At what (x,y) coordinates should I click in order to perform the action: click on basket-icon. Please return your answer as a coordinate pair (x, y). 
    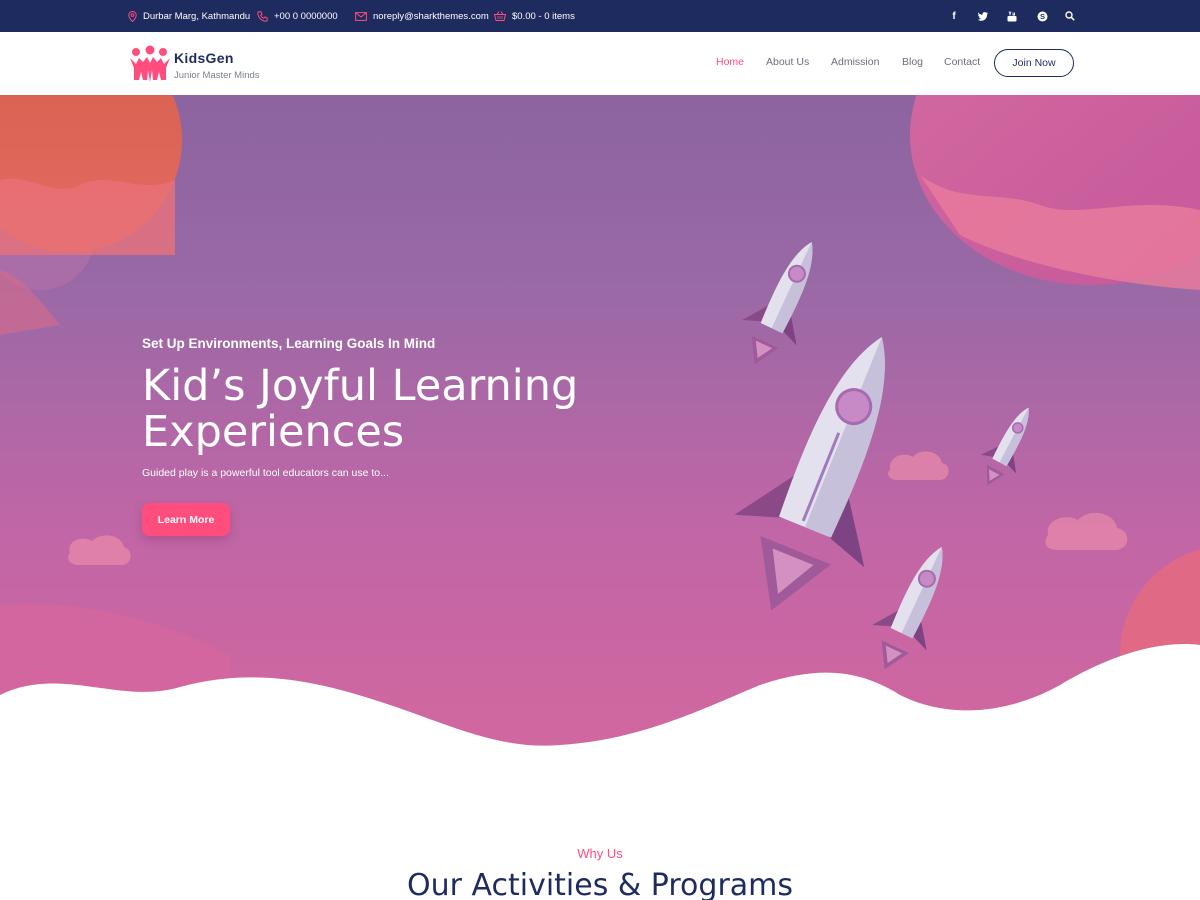
    Looking at the image, I should click on (500, 16).